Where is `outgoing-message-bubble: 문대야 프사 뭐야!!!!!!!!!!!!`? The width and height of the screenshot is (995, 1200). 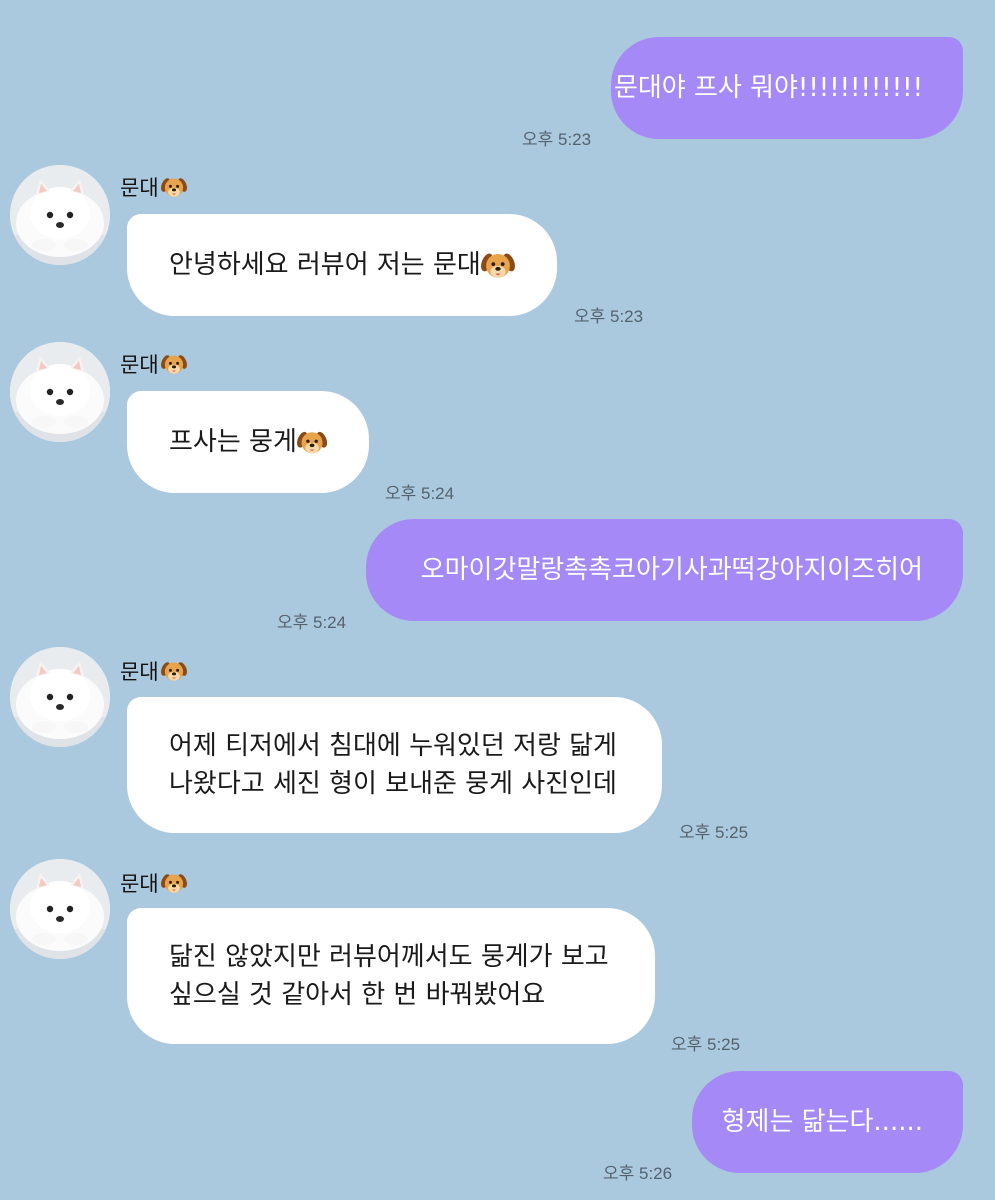
outgoing-message-bubble: 문대야 프사 뭐야!!!!!!!!!!!! is located at coordinates (787, 88).